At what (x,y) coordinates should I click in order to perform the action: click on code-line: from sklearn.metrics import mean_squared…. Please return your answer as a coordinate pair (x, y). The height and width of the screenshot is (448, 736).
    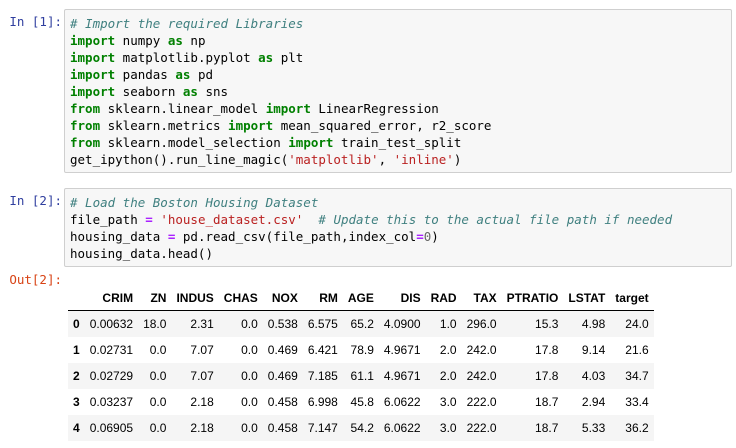
    Looking at the image, I should click on (400, 125).